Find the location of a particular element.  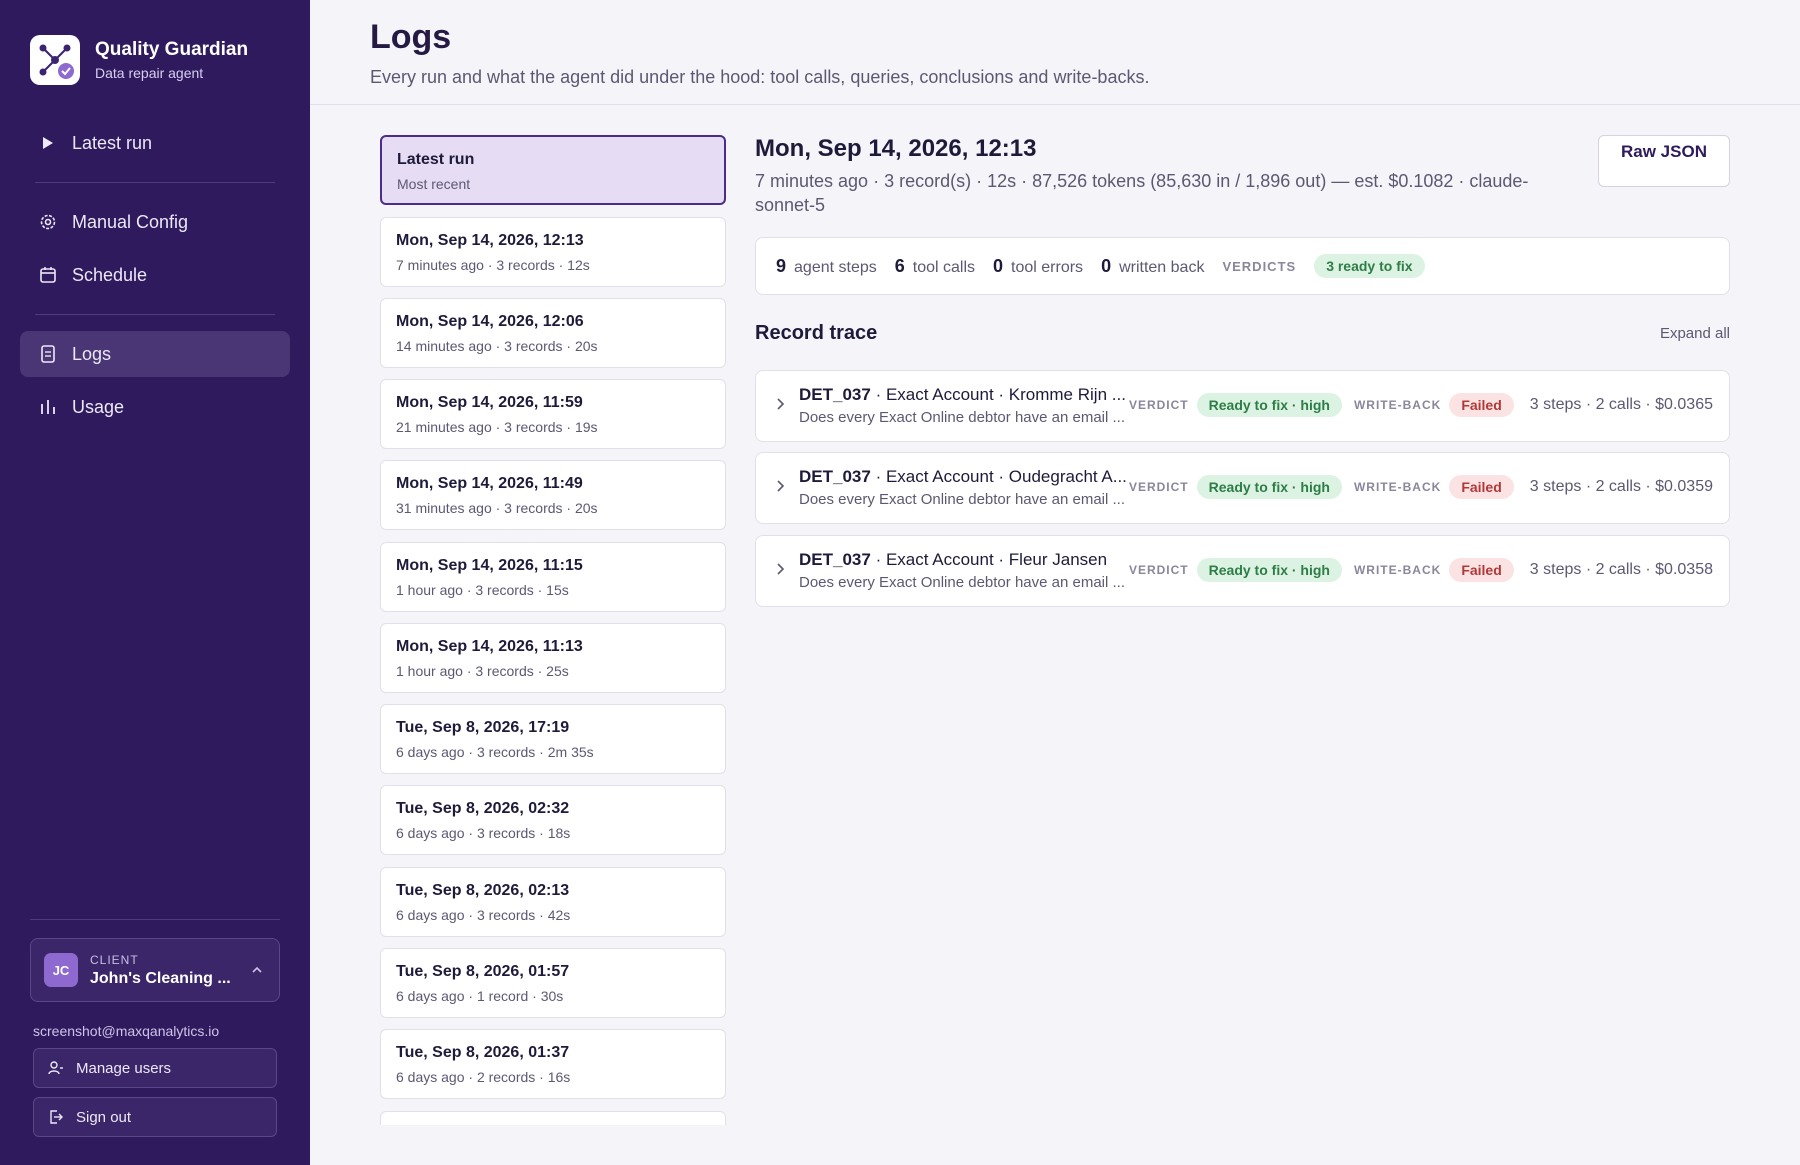

record-summary: 3 steps · 2 calls · $0.0359 is located at coordinates (1621, 486).